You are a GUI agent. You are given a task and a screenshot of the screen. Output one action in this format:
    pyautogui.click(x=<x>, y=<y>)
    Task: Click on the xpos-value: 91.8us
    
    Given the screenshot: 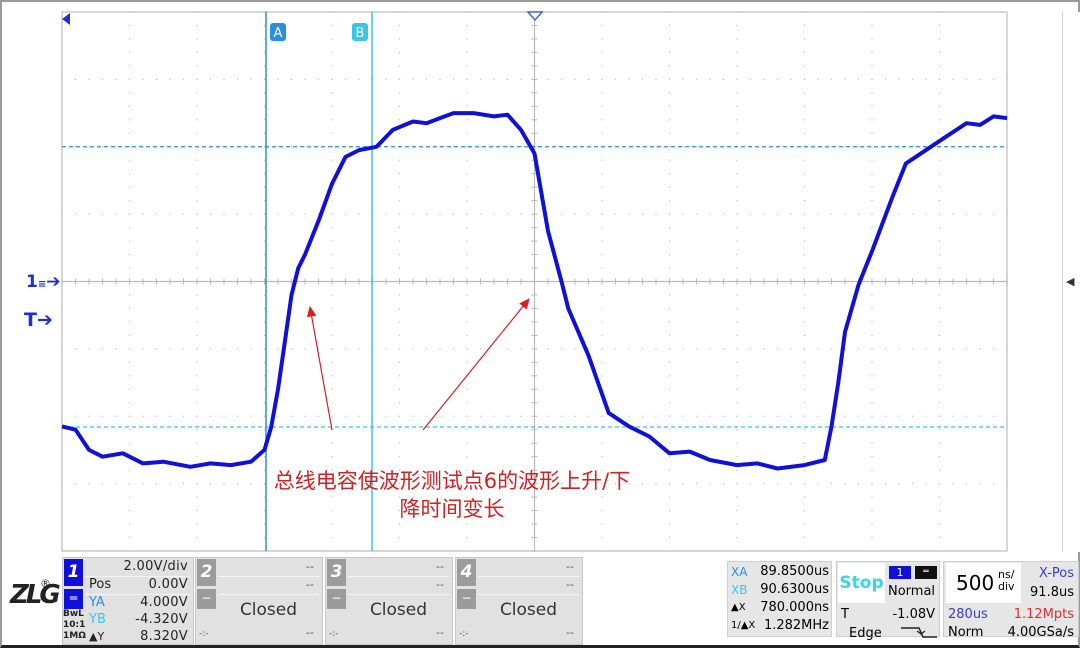 What is the action you would take?
    pyautogui.click(x=1052, y=592)
    